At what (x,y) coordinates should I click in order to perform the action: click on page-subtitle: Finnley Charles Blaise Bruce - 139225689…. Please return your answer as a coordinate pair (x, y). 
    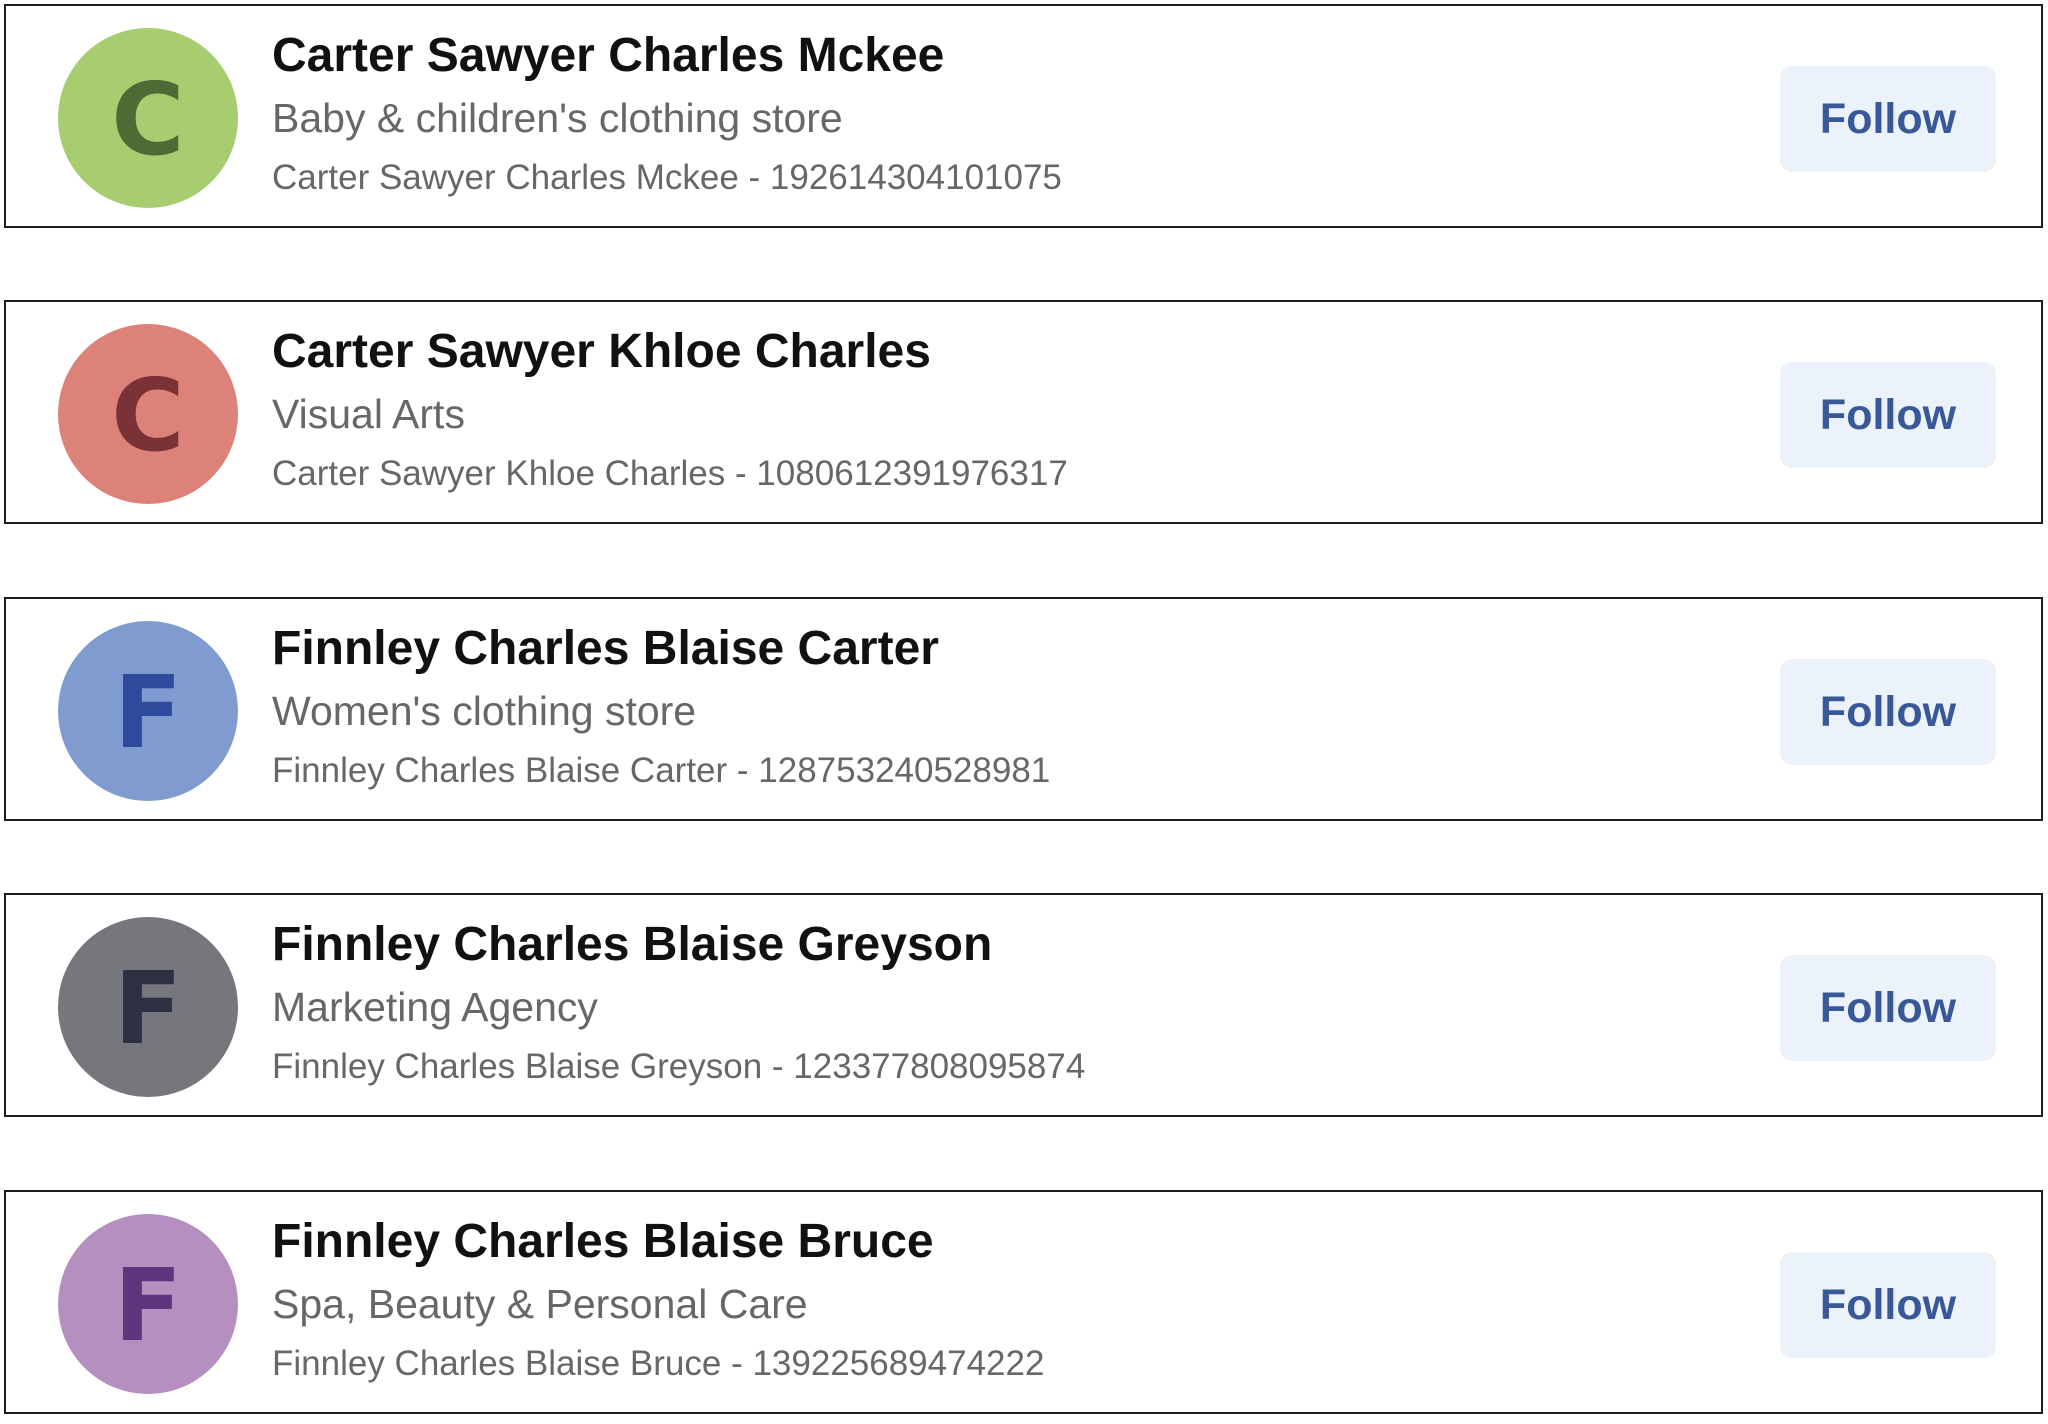
    Looking at the image, I should click on (658, 1363).